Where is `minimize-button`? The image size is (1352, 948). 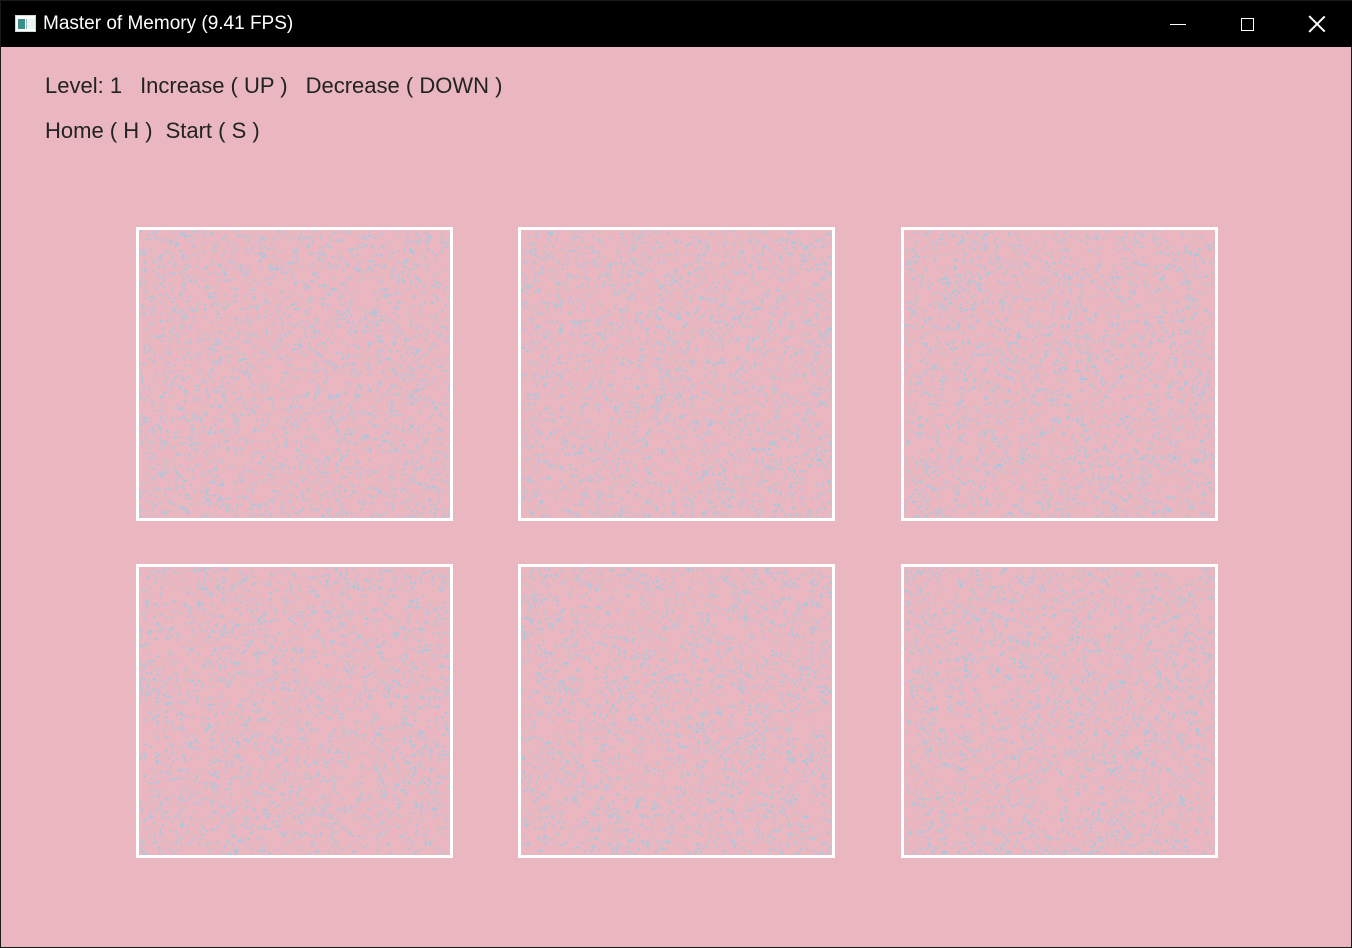
minimize-button is located at coordinates (1178, 24).